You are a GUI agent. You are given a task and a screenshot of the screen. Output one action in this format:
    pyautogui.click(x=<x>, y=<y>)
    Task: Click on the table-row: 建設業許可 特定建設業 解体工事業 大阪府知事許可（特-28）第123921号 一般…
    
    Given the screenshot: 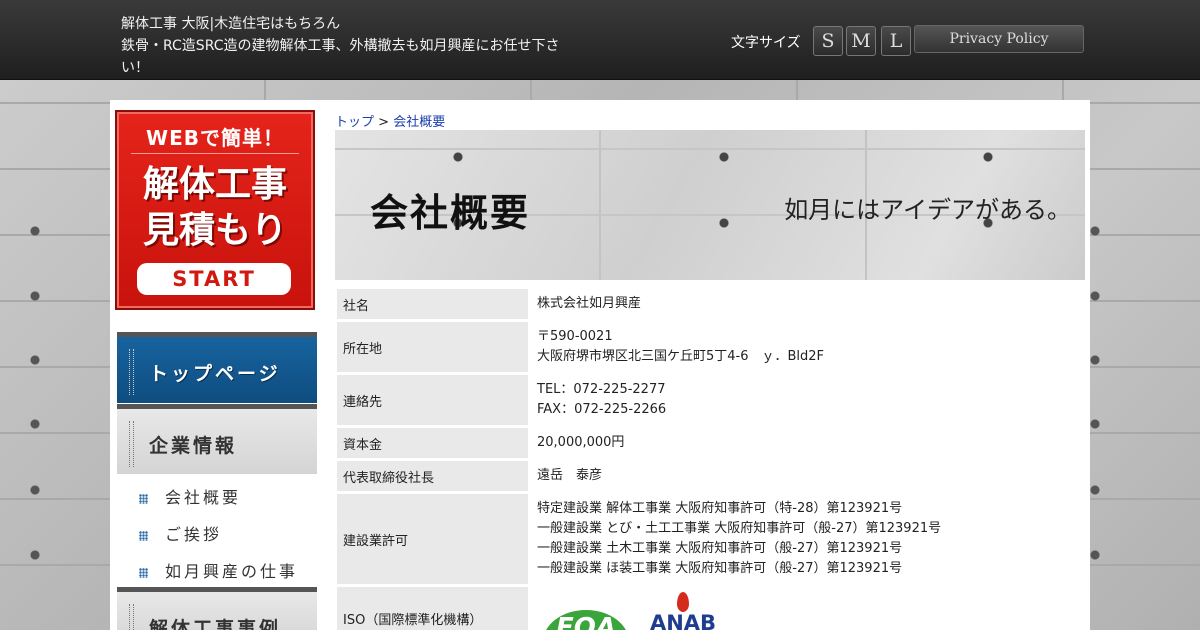 What is the action you would take?
    pyautogui.click(x=712, y=539)
    